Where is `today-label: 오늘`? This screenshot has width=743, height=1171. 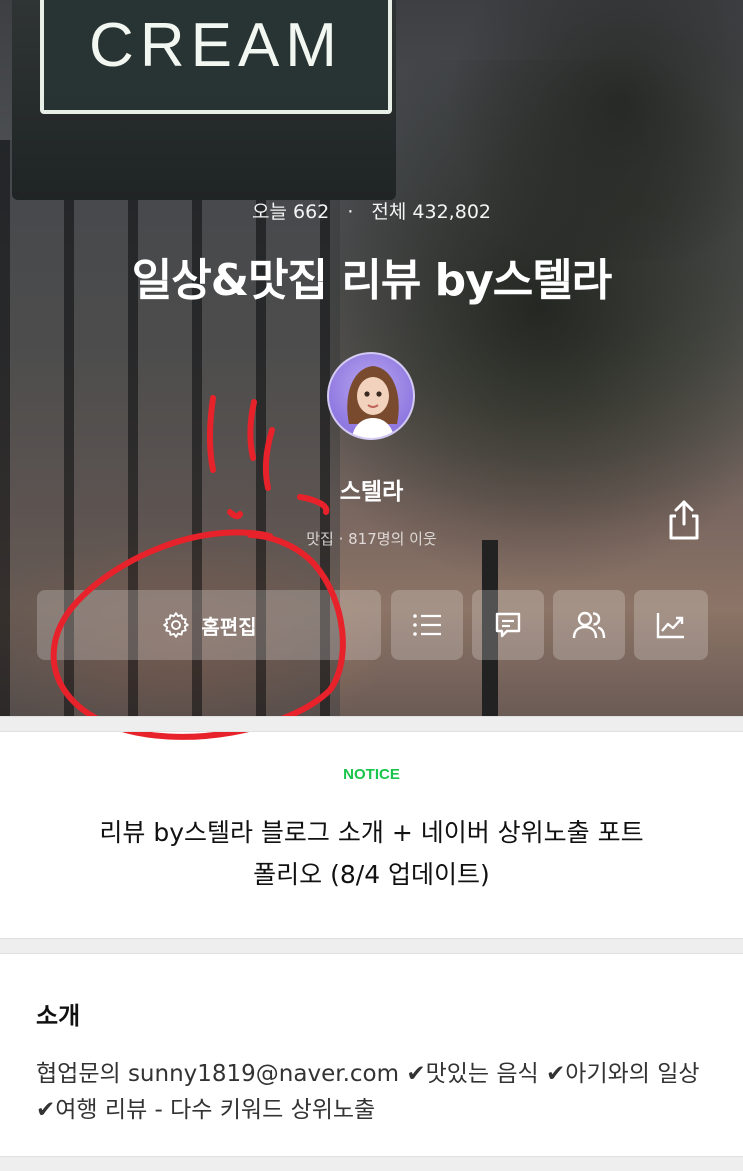 today-label: 오늘 is located at coordinates (269, 212).